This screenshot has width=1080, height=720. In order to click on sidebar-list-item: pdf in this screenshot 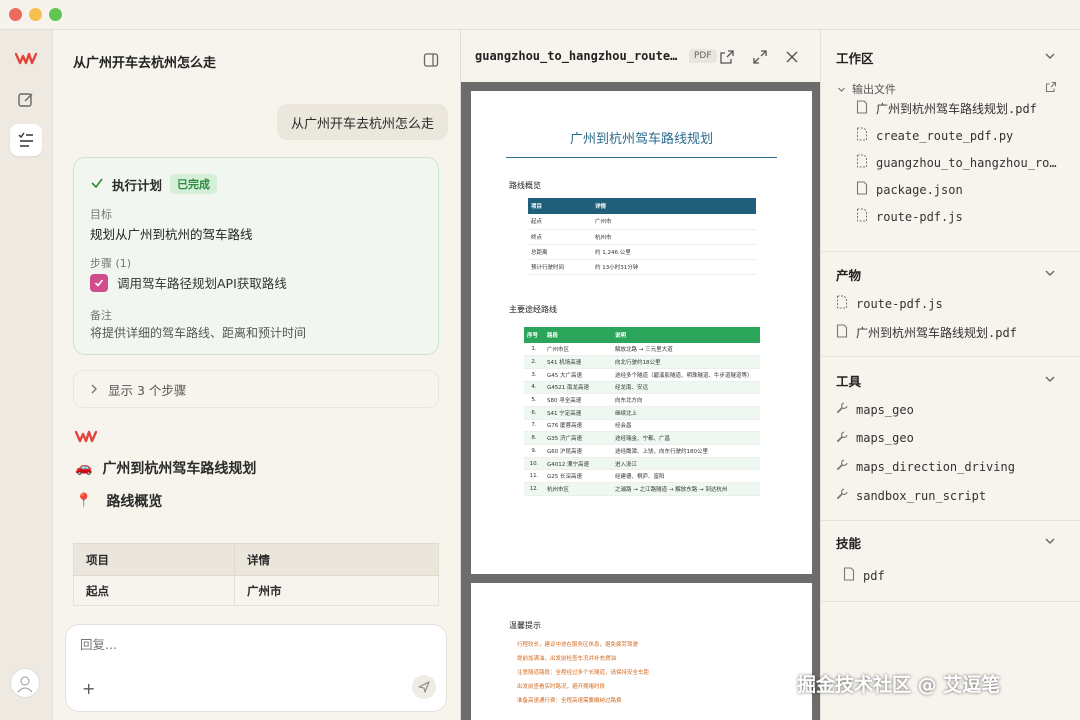, I will do `click(864, 575)`.